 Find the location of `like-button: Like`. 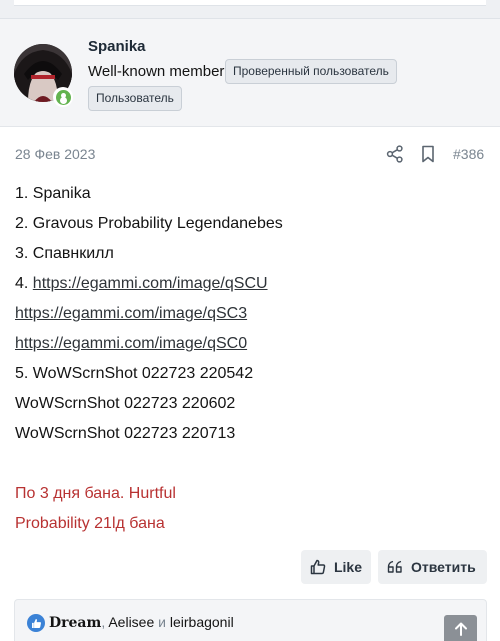

like-button: Like is located at coordinates (336, 567).